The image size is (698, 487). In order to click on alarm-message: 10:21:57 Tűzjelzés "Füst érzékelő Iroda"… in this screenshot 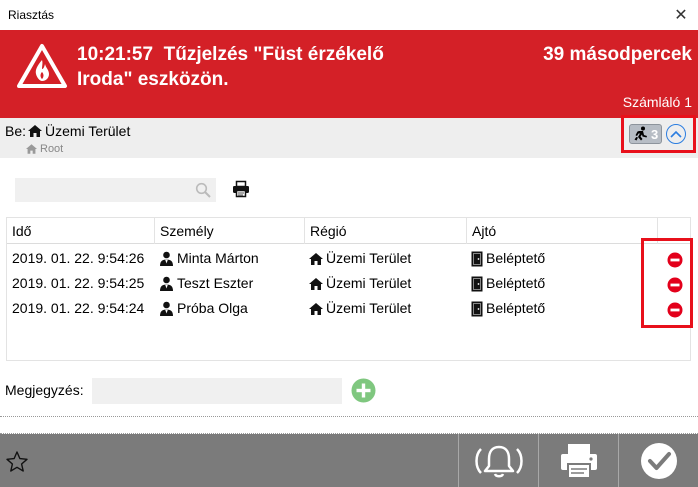, I will do `click(257, 67)`.